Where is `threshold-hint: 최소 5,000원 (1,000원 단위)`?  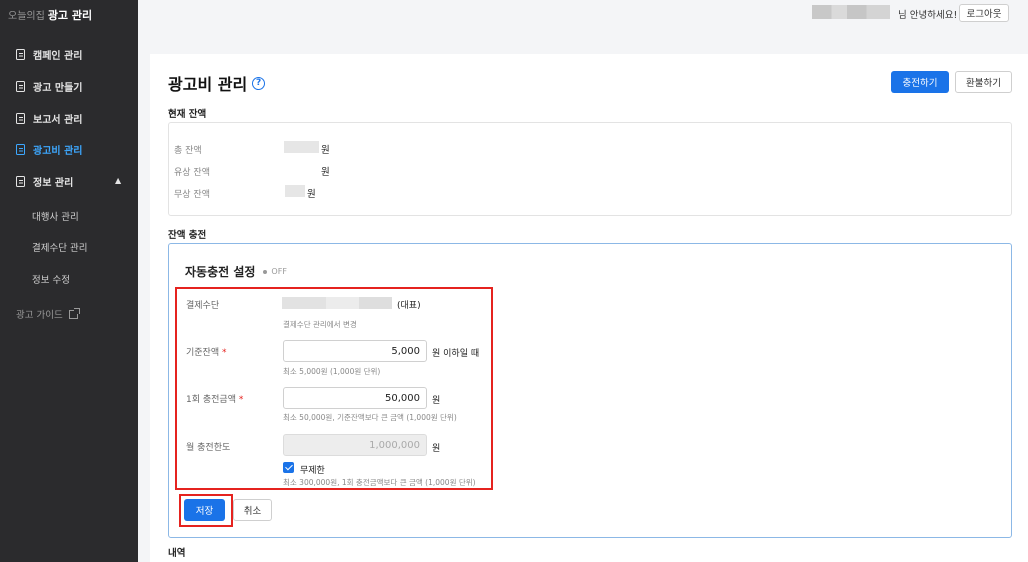 threshold-hint: 최소 5,000원 (1,000원 단위) is located at coordinates (332, 371).